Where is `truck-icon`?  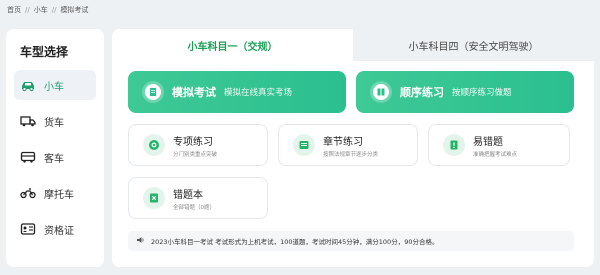
truck-icon is located at coordinates (28, 121).